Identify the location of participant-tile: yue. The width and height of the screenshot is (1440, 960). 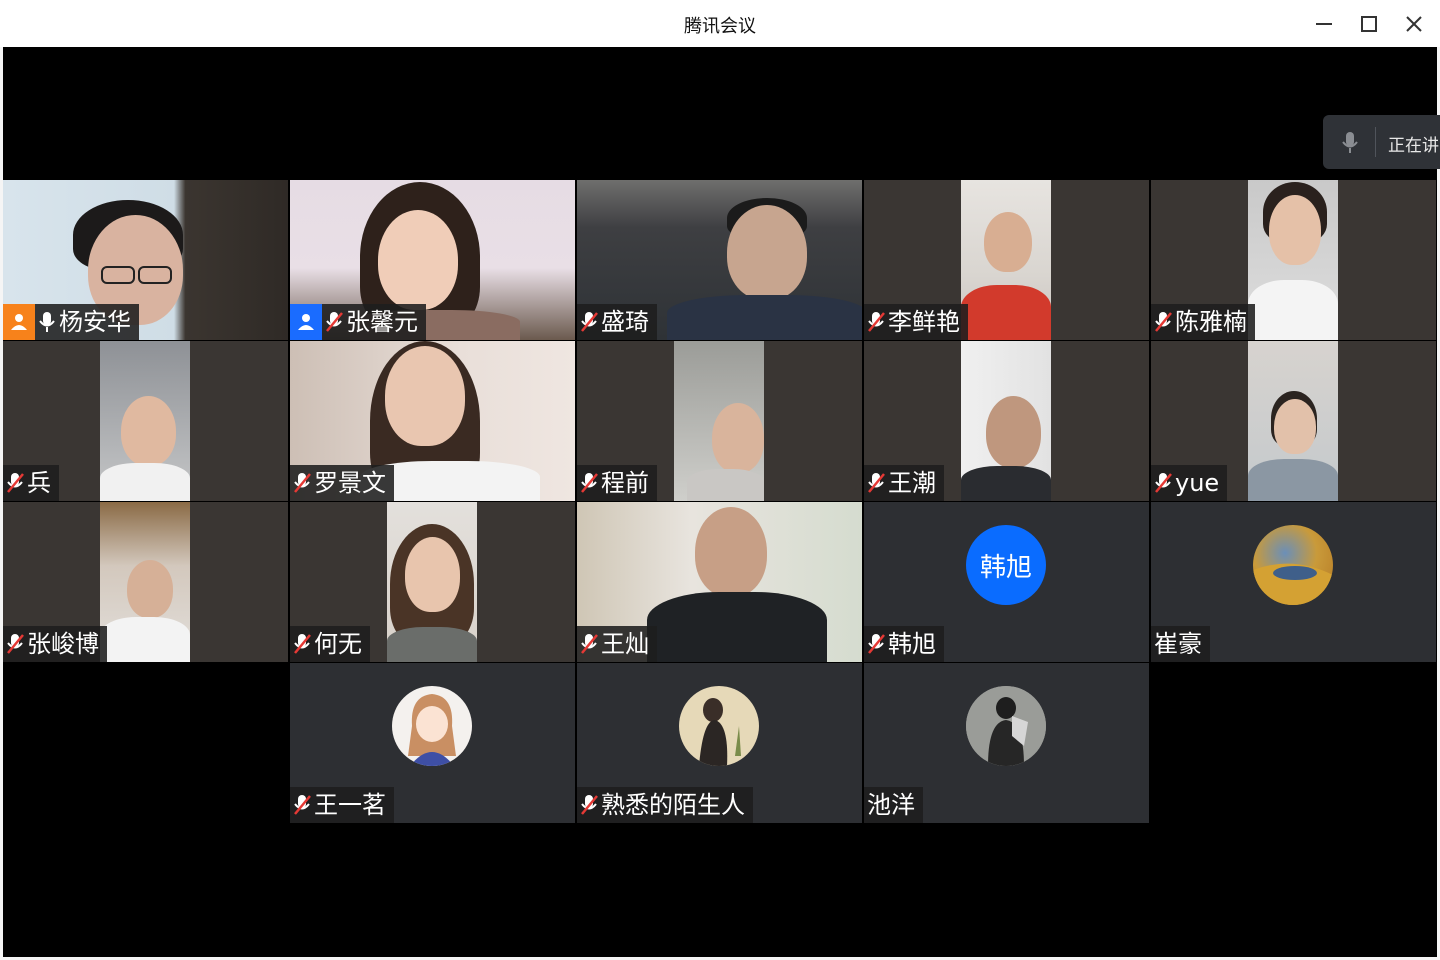
(1293, 421).